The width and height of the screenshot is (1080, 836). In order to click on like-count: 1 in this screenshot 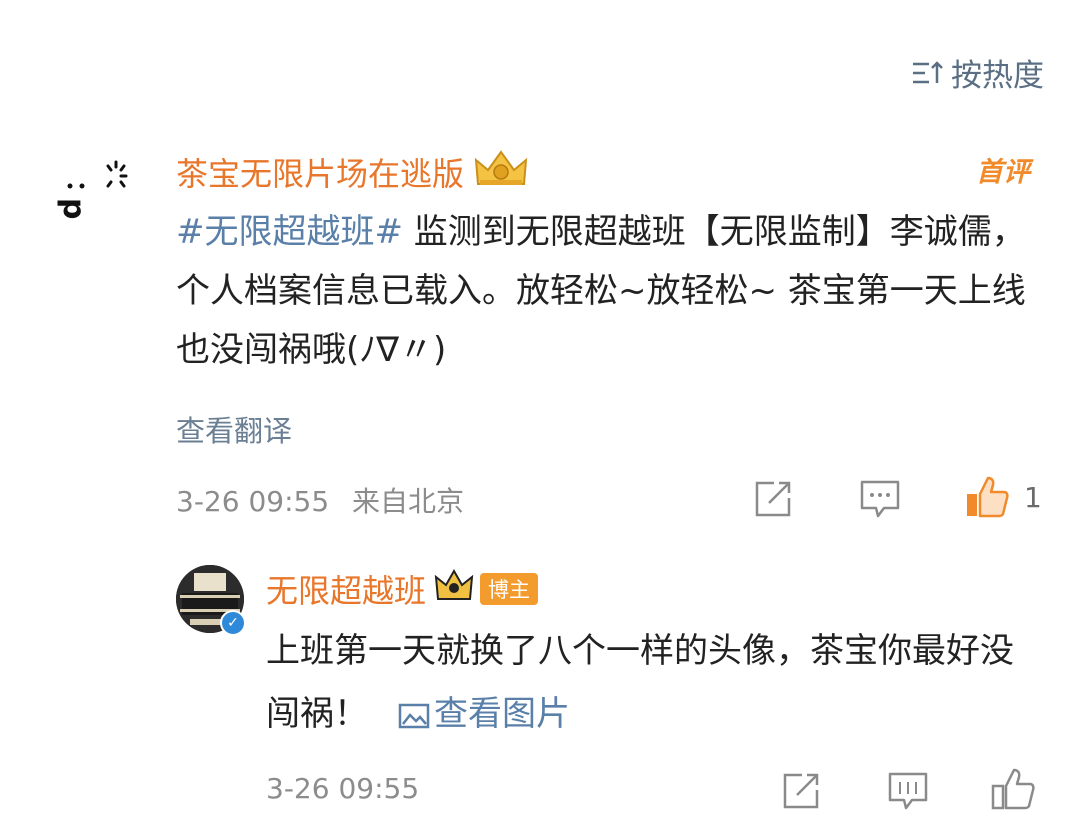, I will do `click(1033, 497)`.